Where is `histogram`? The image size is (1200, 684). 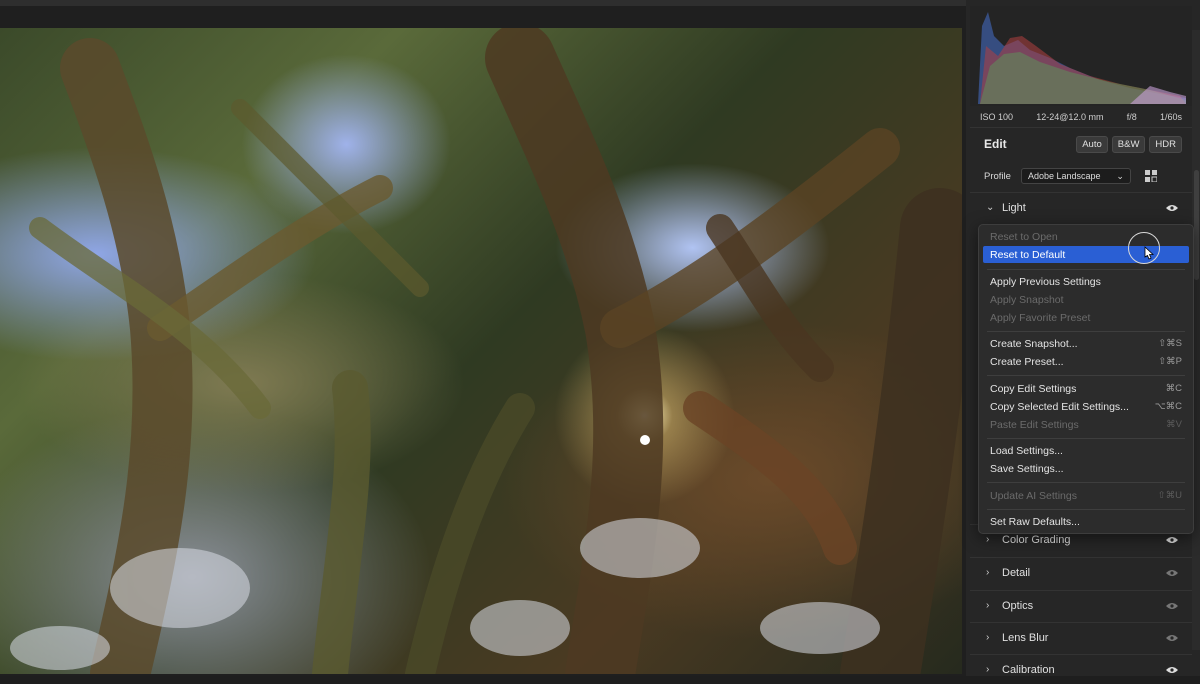 histogram is located at coordinates (1081, 56).